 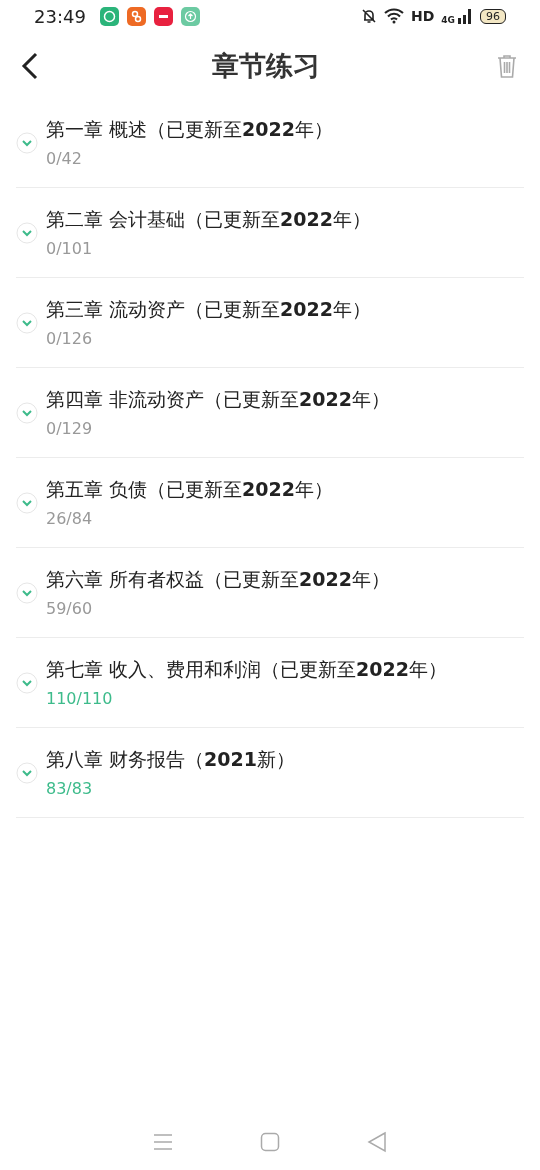 What do you see at coordinates (70, 428) in the screenshot?
I see `chapter-progress: 0/129` at bounding box center [70, 428].